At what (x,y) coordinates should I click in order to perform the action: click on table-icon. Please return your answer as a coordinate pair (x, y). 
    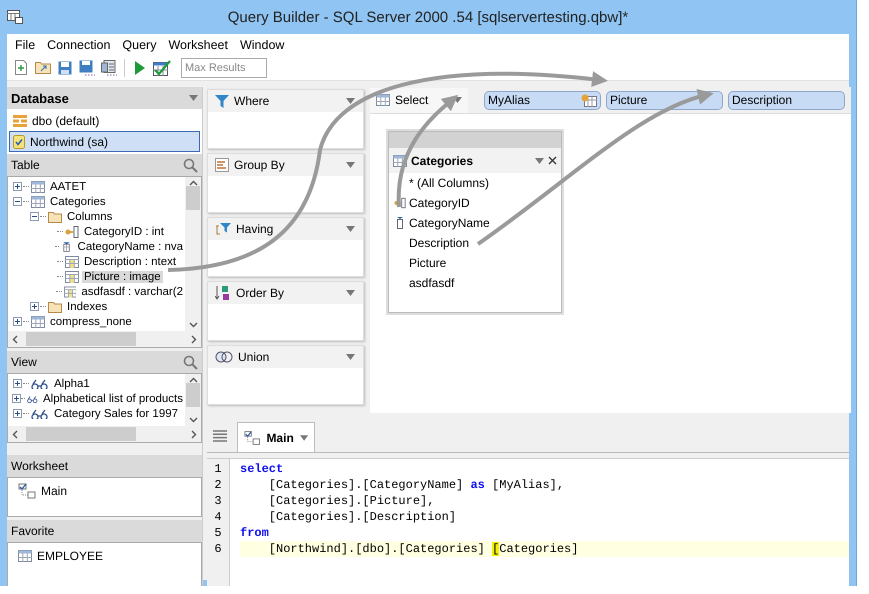
    Looking at the image, I should click on (25, 556).